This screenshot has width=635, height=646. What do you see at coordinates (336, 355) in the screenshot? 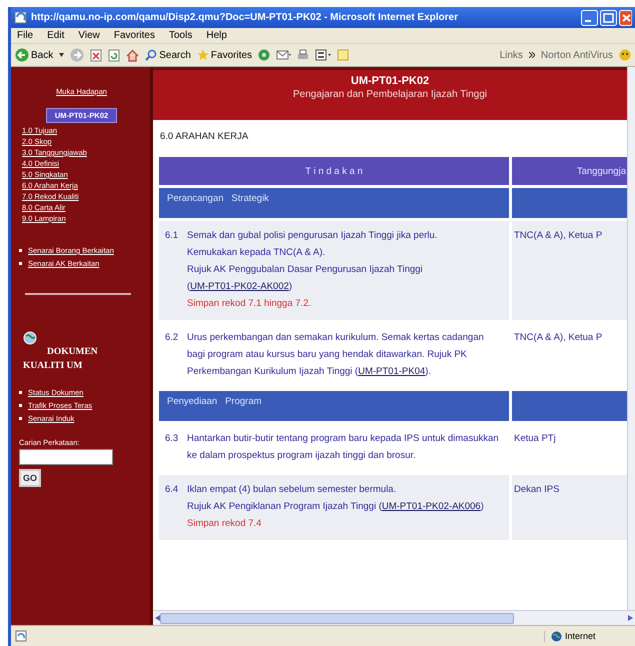
I see `instruction-text: Urus perkembangan dan semakan kurikulum. Semak kertas cadangan bagi program atau kursus baru yang hendak ditawarkan. Rujuk PK Perkembangan Kurikulum Ijazah Tinggi (UM-PT01-PK04).` at bounding box center [336, 355].